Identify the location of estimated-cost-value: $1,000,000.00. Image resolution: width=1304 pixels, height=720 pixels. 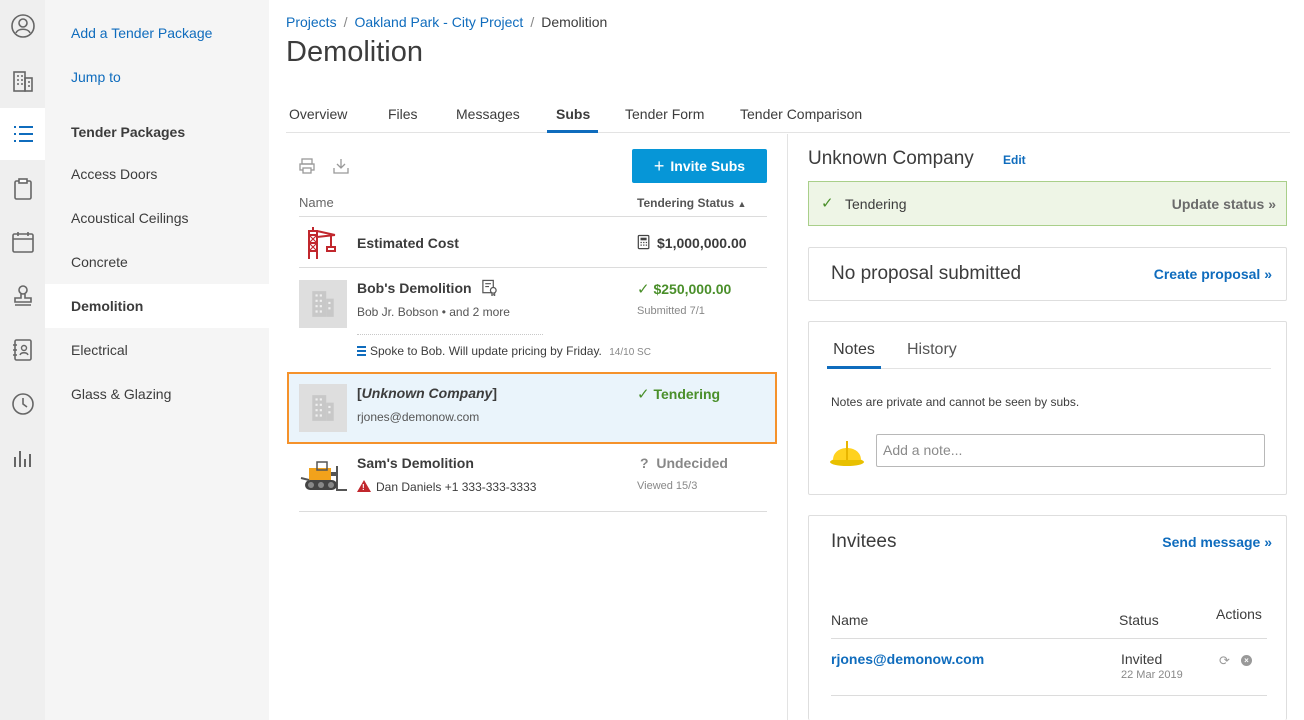
(702, 243).